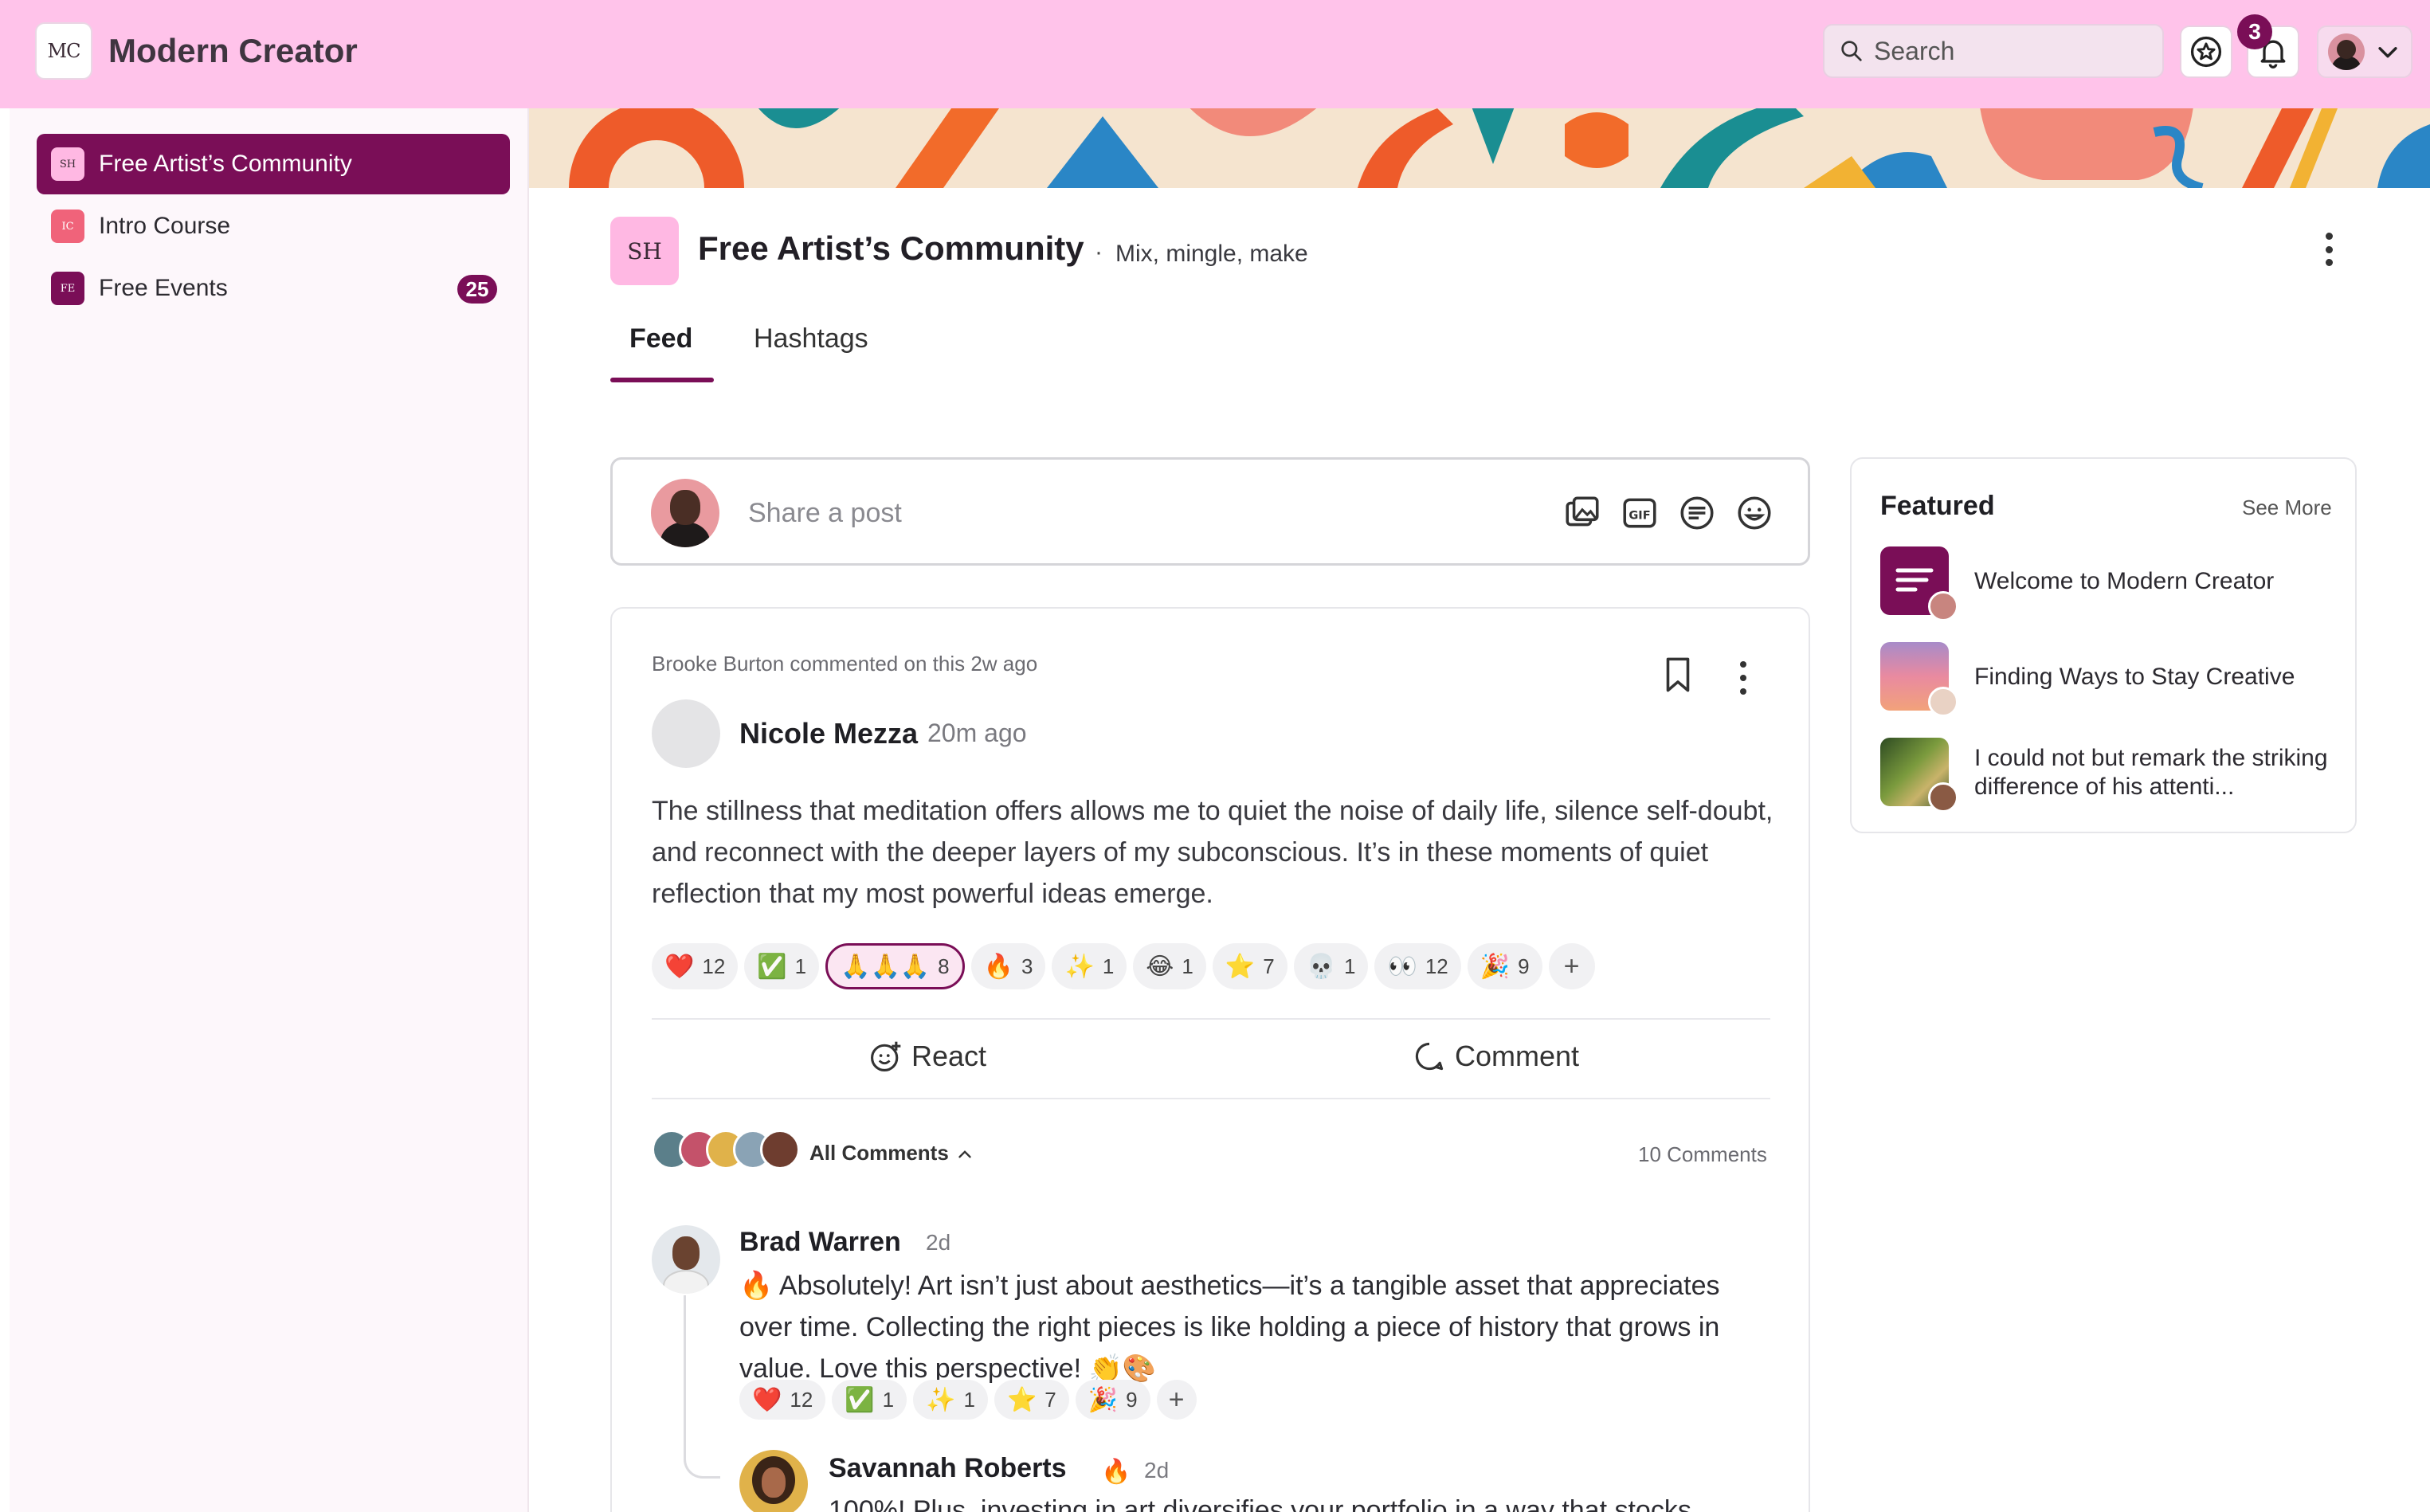  Describe the element at coordinates (895, 966) in the screenshot. I see `reaction-pill-selected: 🙏🙏🙏 8` at that location.